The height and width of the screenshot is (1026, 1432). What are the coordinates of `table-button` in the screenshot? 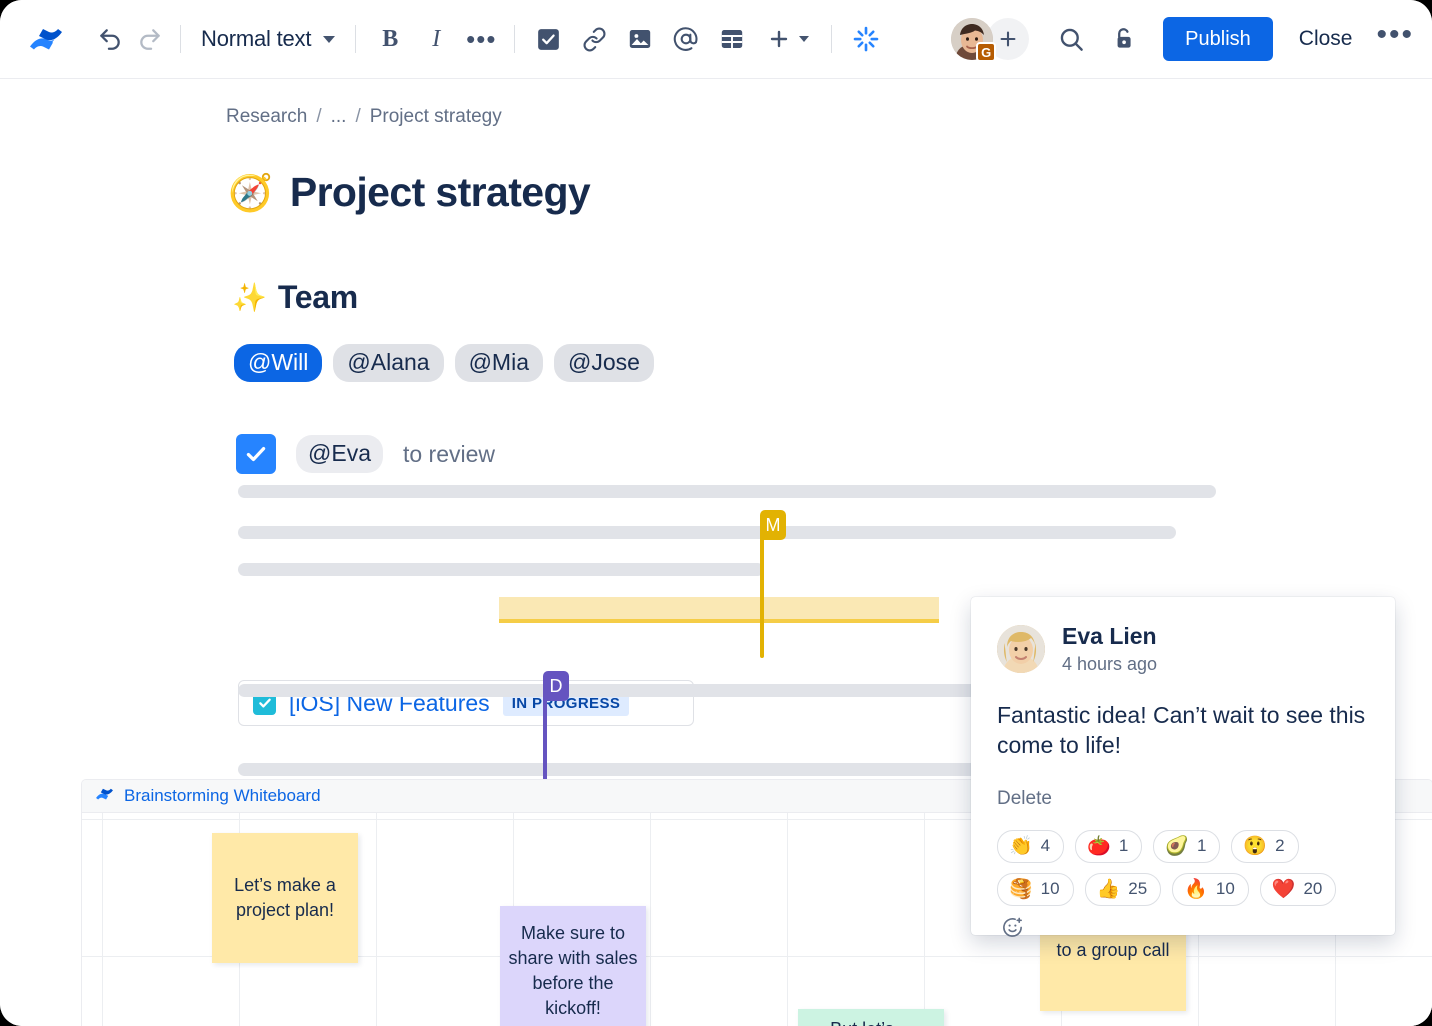 It's located at (732, 39).